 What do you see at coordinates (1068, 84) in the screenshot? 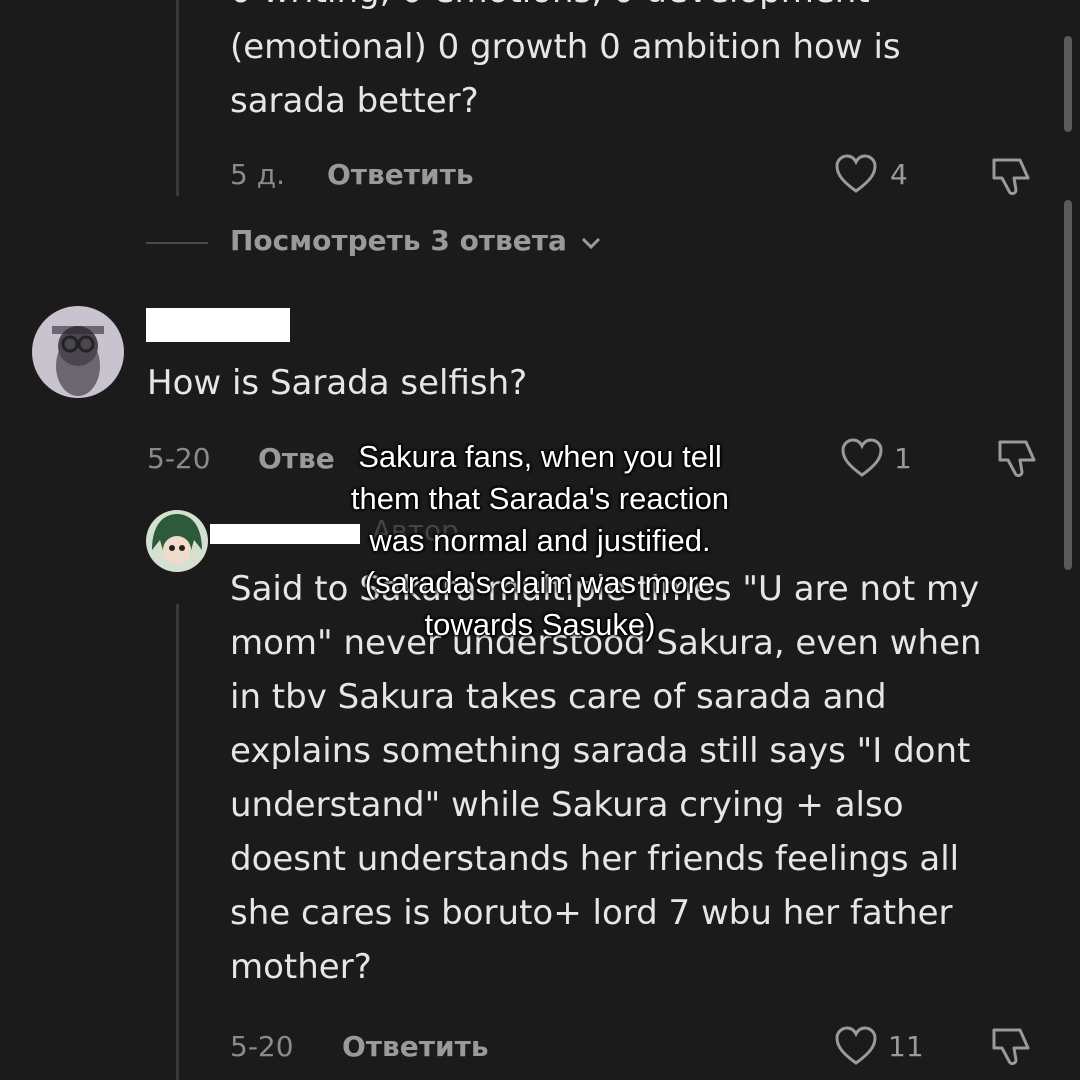
I see `scrollbar-top` at bounding box center [1068, 84].